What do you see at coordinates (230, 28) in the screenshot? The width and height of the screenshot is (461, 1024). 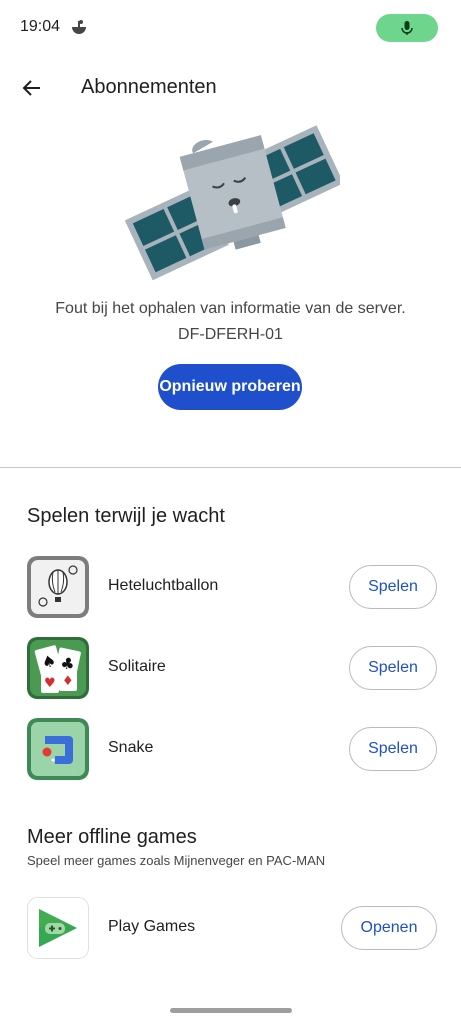 I see `status-bar: 19:04` at bounding box center [230, 28].